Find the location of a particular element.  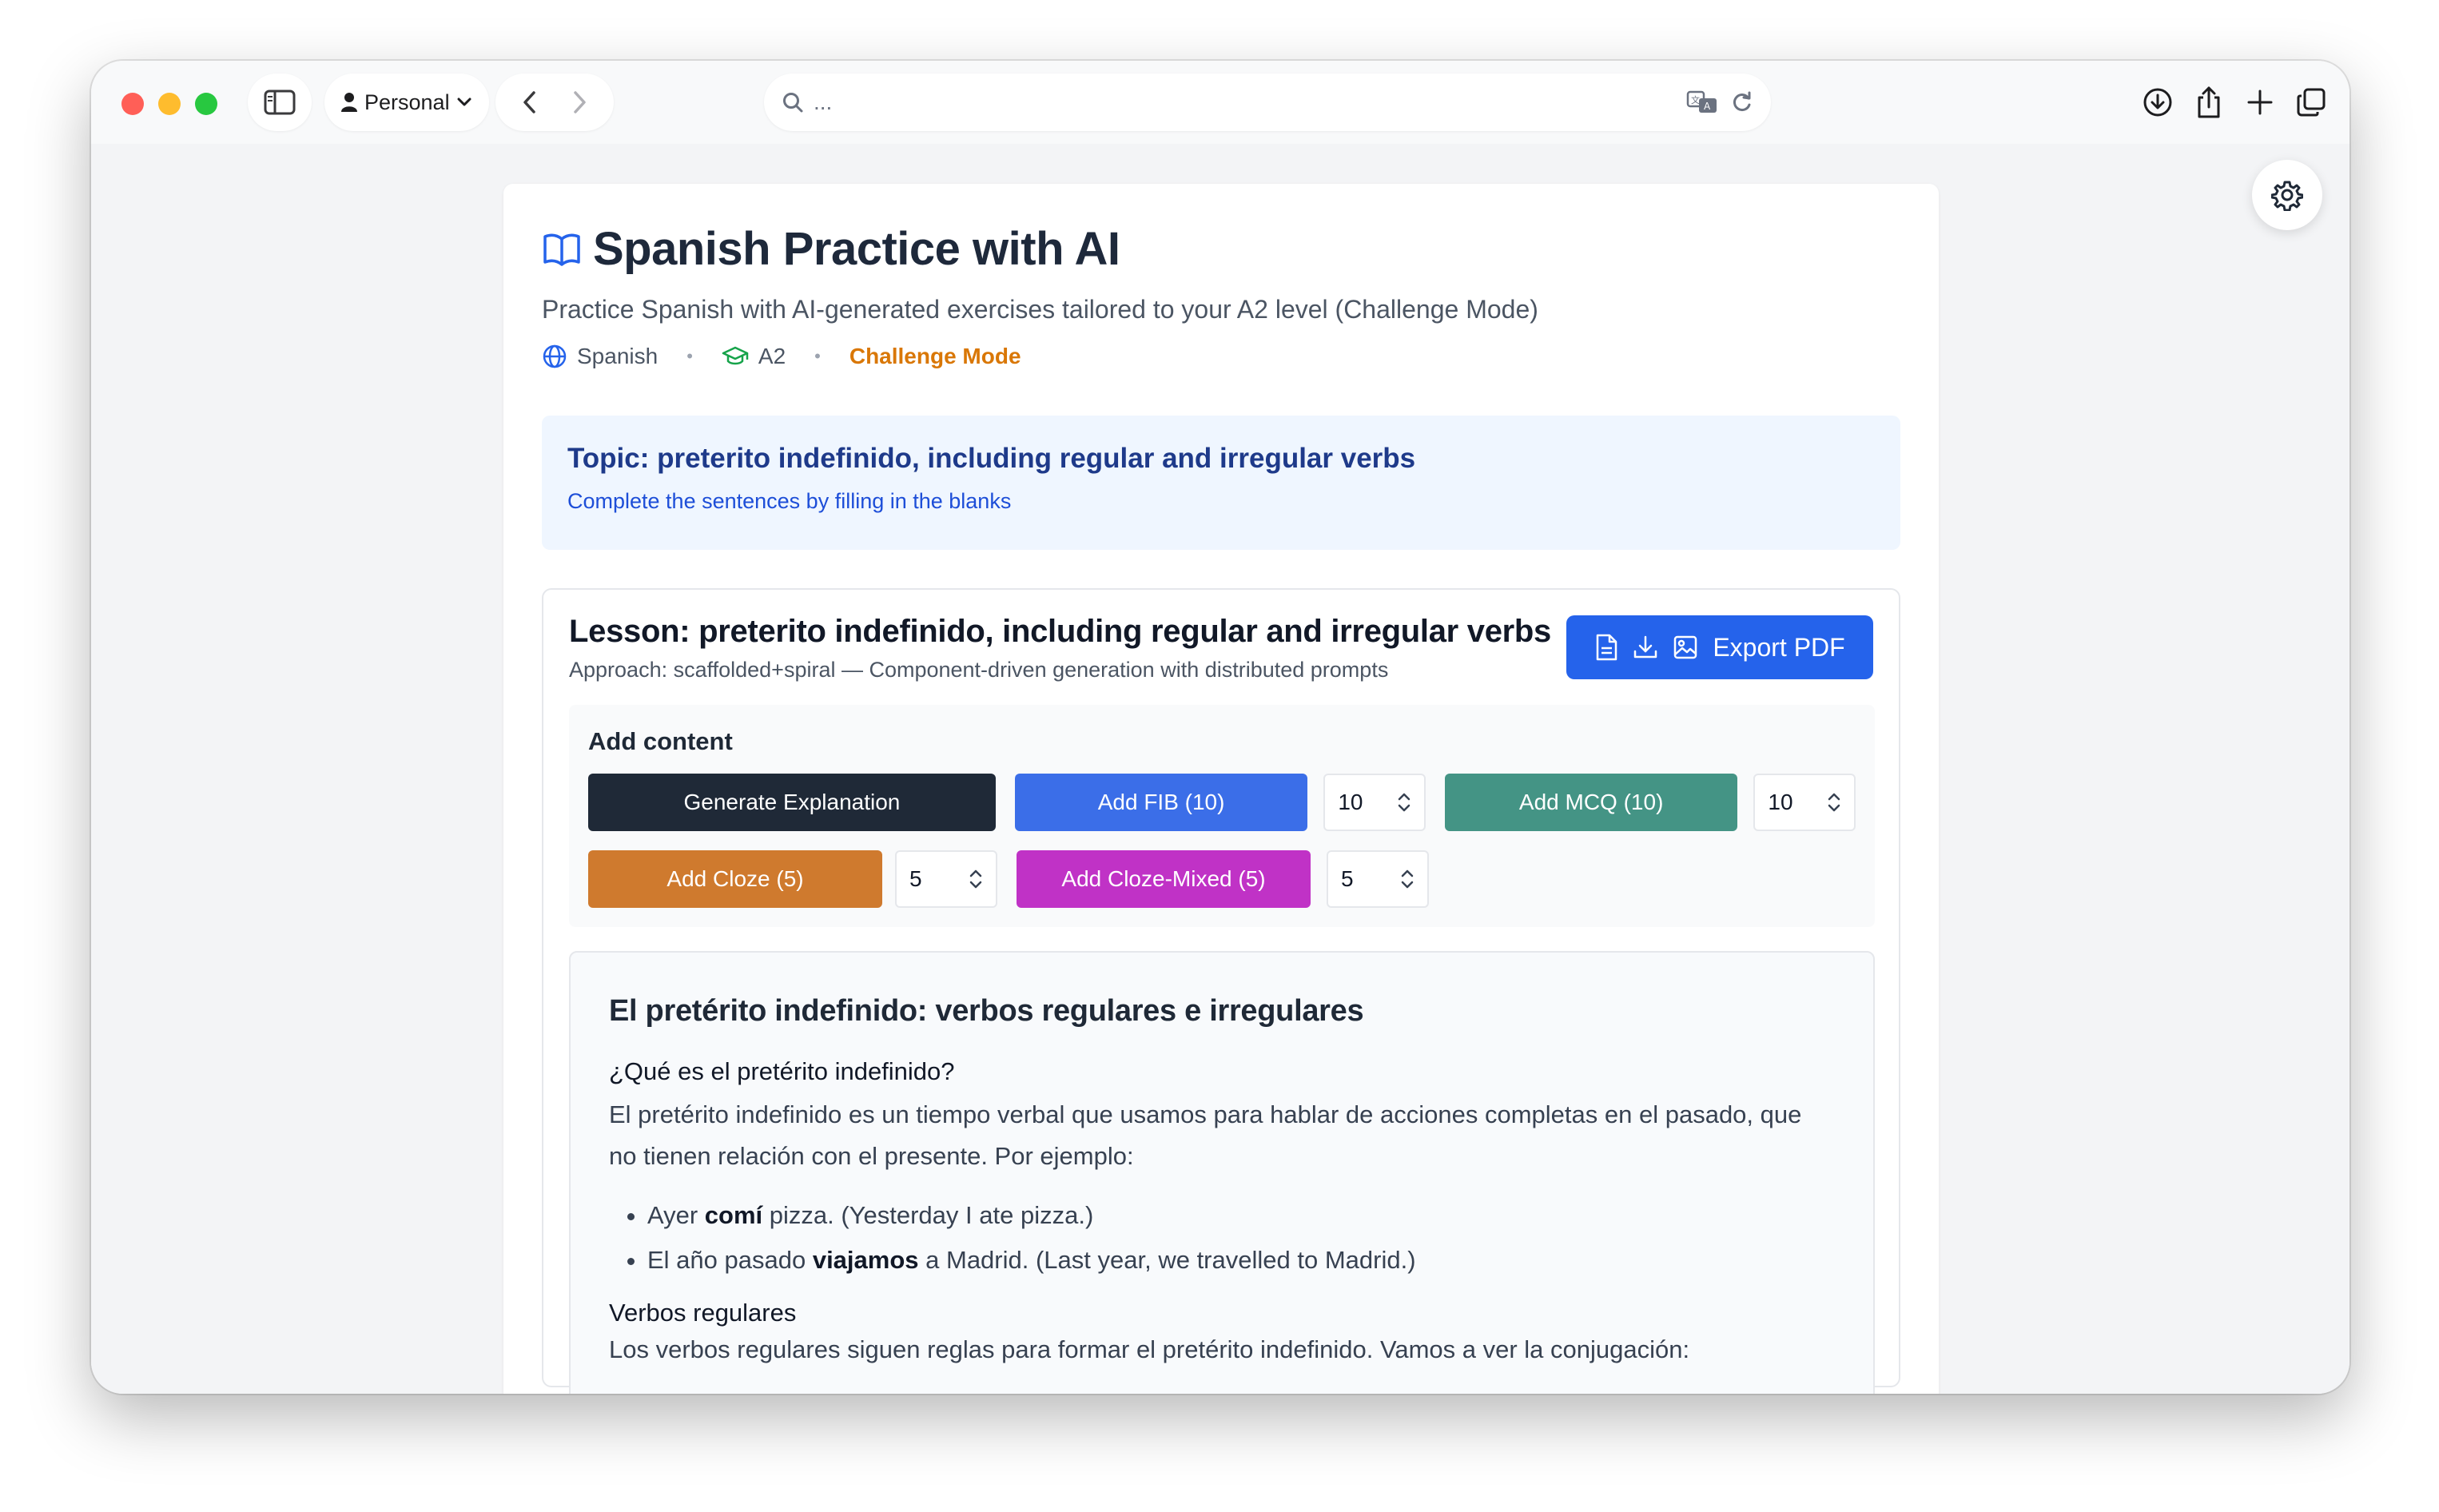

tab-overview-icon is located at coordinates (2311, 102).